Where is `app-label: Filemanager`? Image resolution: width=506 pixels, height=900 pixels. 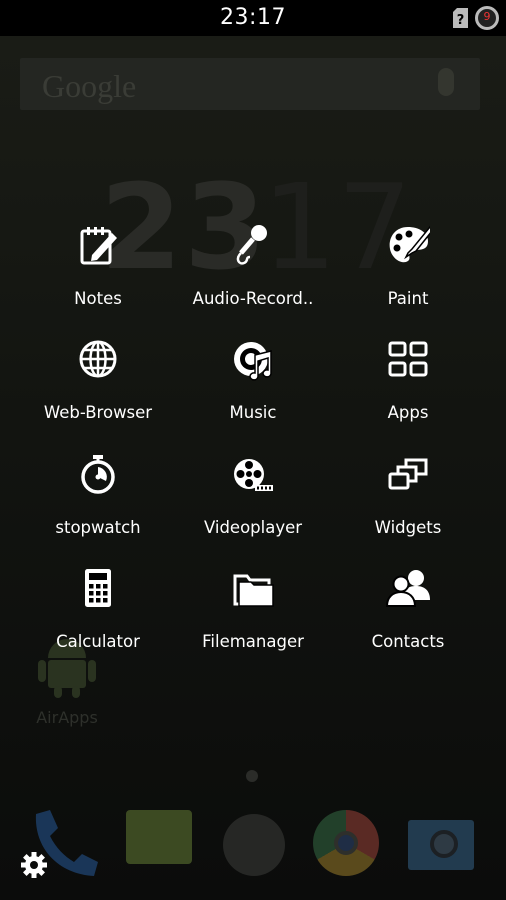
app-label: Filemanager is located at coordinates (253, 641).